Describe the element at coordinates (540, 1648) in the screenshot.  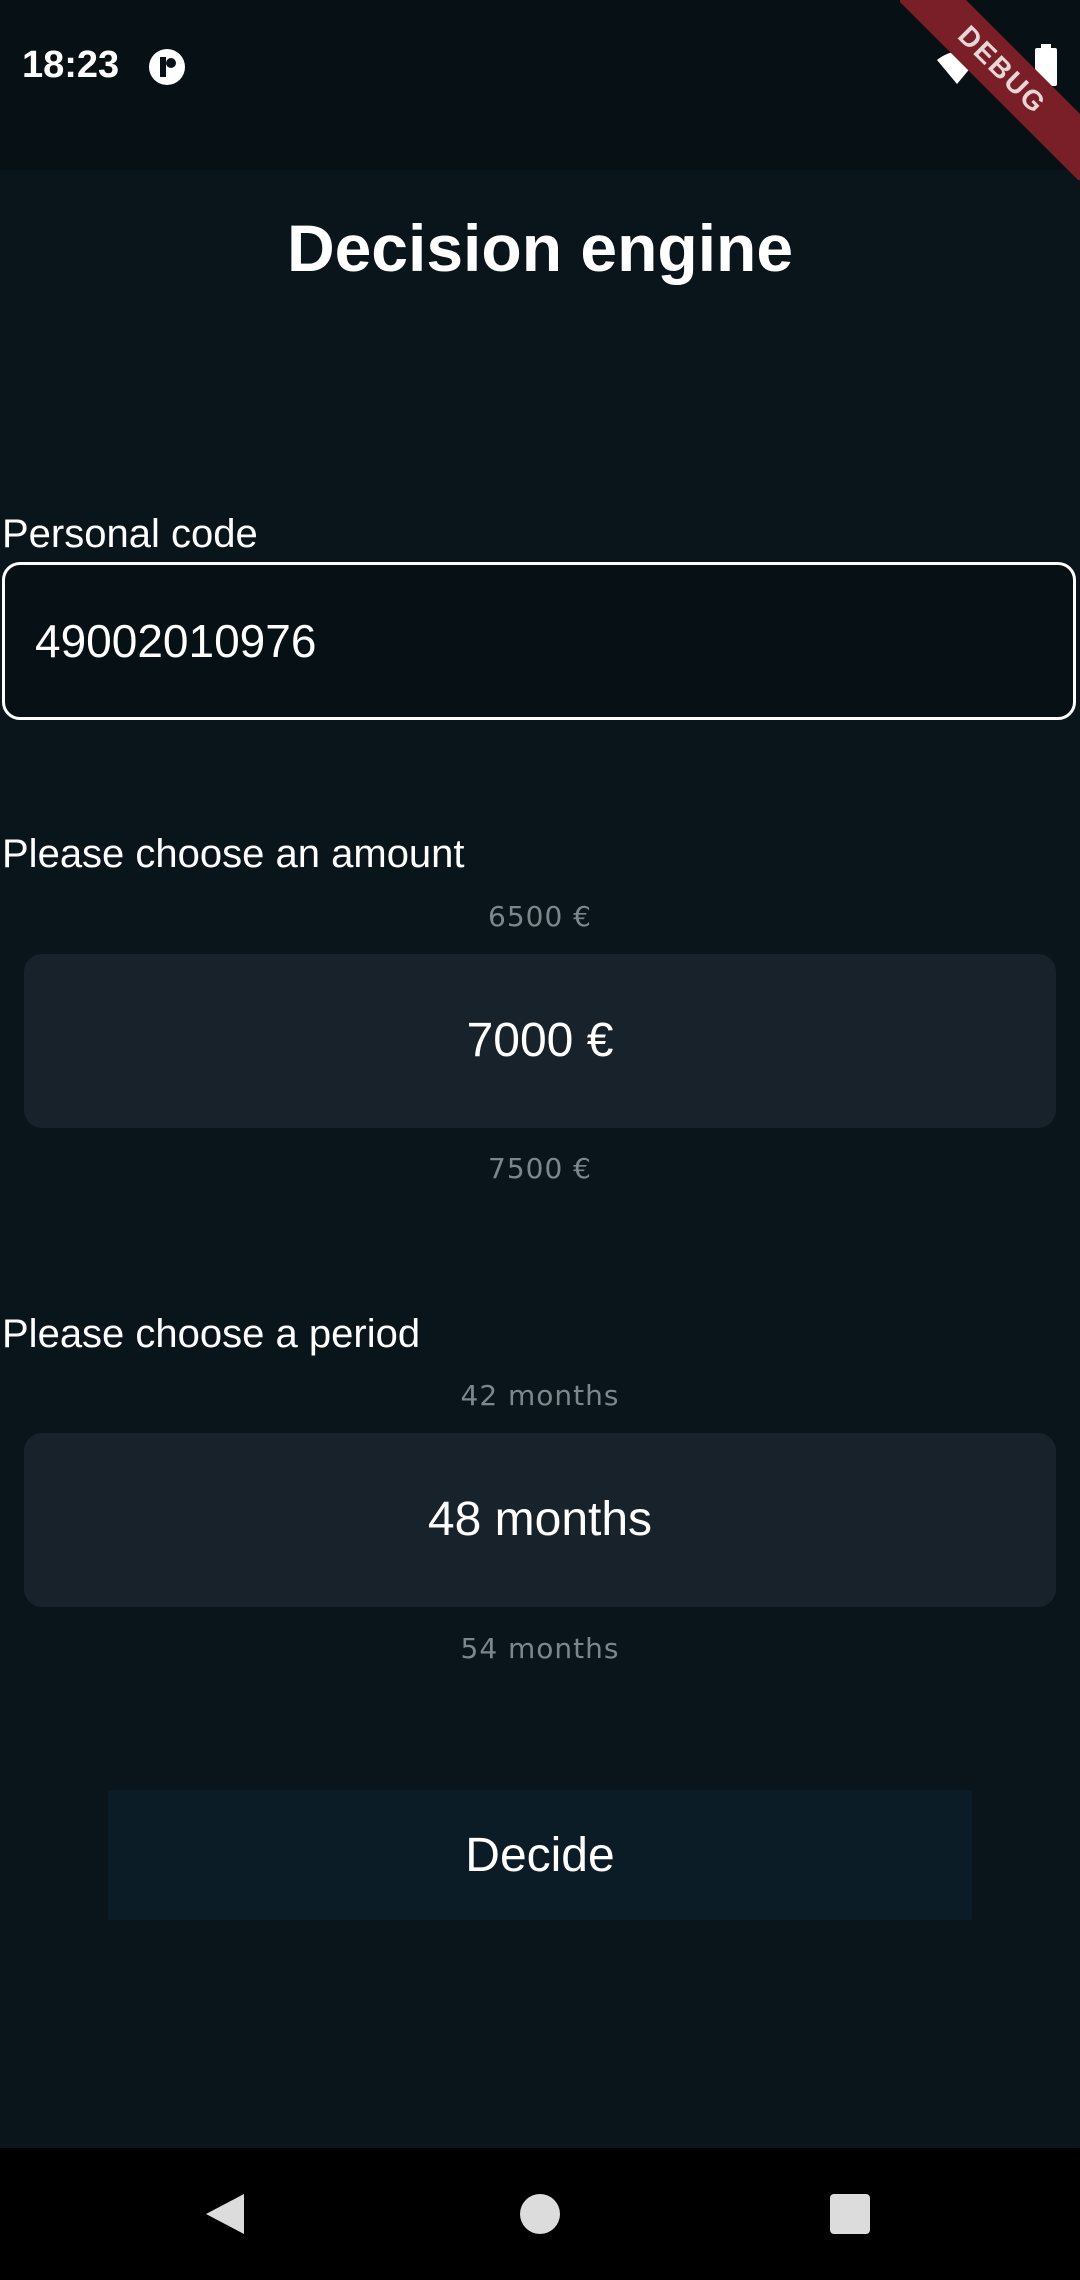
I see `period-option-next: 54 months` at that location.